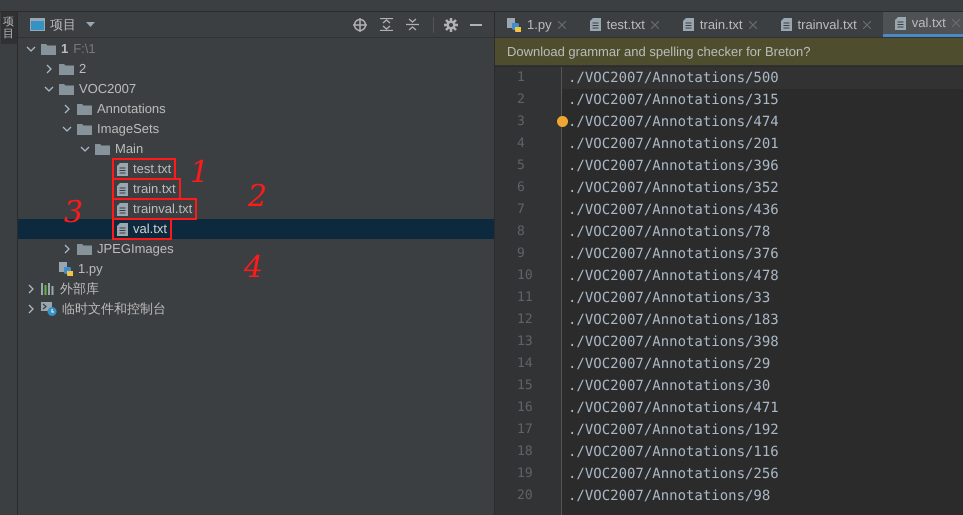 This screenshot has width=963, height=515. Describe the element at coordinates (64, 49) in the screenshot. I see `tree-item-label: 1` at that location.